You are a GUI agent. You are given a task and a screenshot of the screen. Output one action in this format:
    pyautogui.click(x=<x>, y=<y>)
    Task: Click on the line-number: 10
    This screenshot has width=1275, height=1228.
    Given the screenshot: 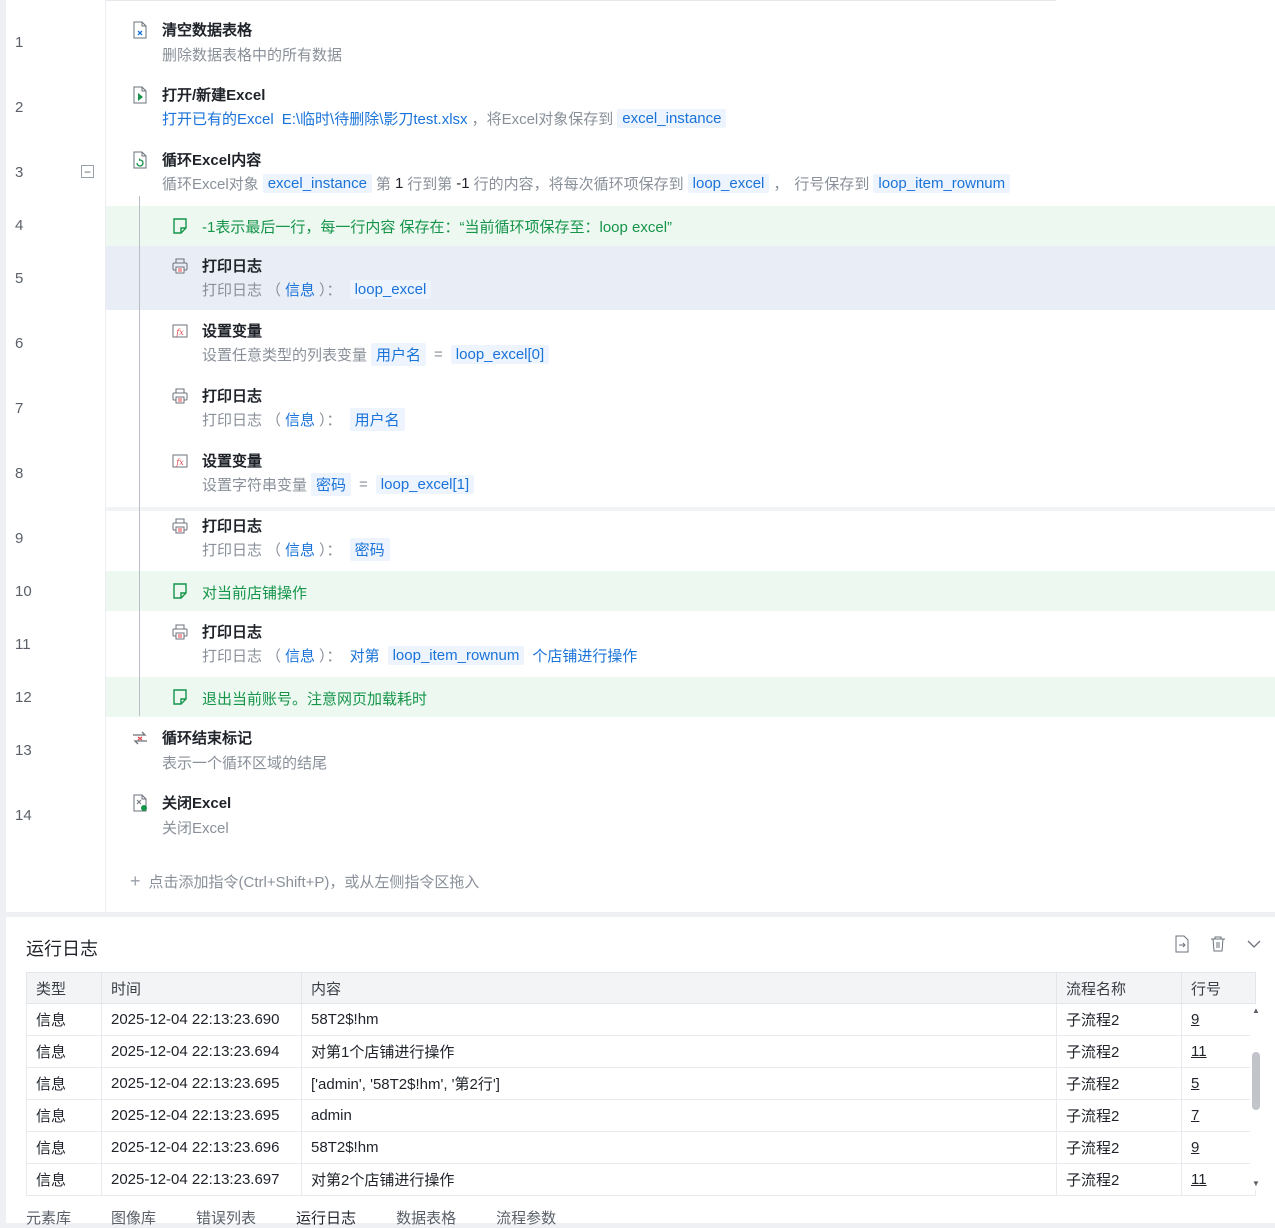 What is the action you would take?
    pyautogui.click(x=23, y=591)
    